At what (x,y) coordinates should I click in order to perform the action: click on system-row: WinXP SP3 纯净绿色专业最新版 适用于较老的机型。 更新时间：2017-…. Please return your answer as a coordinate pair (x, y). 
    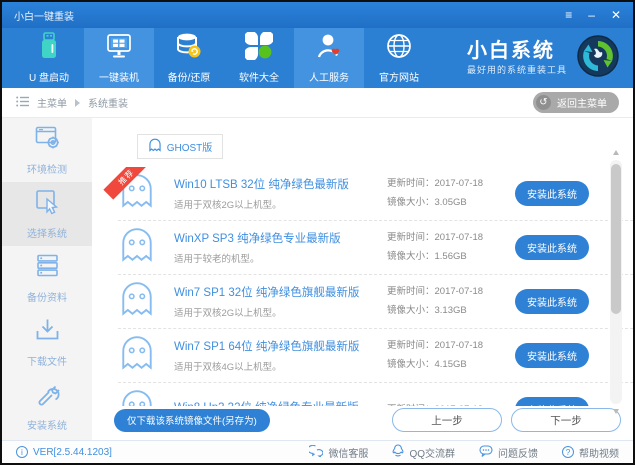
    Looking at the image, I should click on (375, 248).